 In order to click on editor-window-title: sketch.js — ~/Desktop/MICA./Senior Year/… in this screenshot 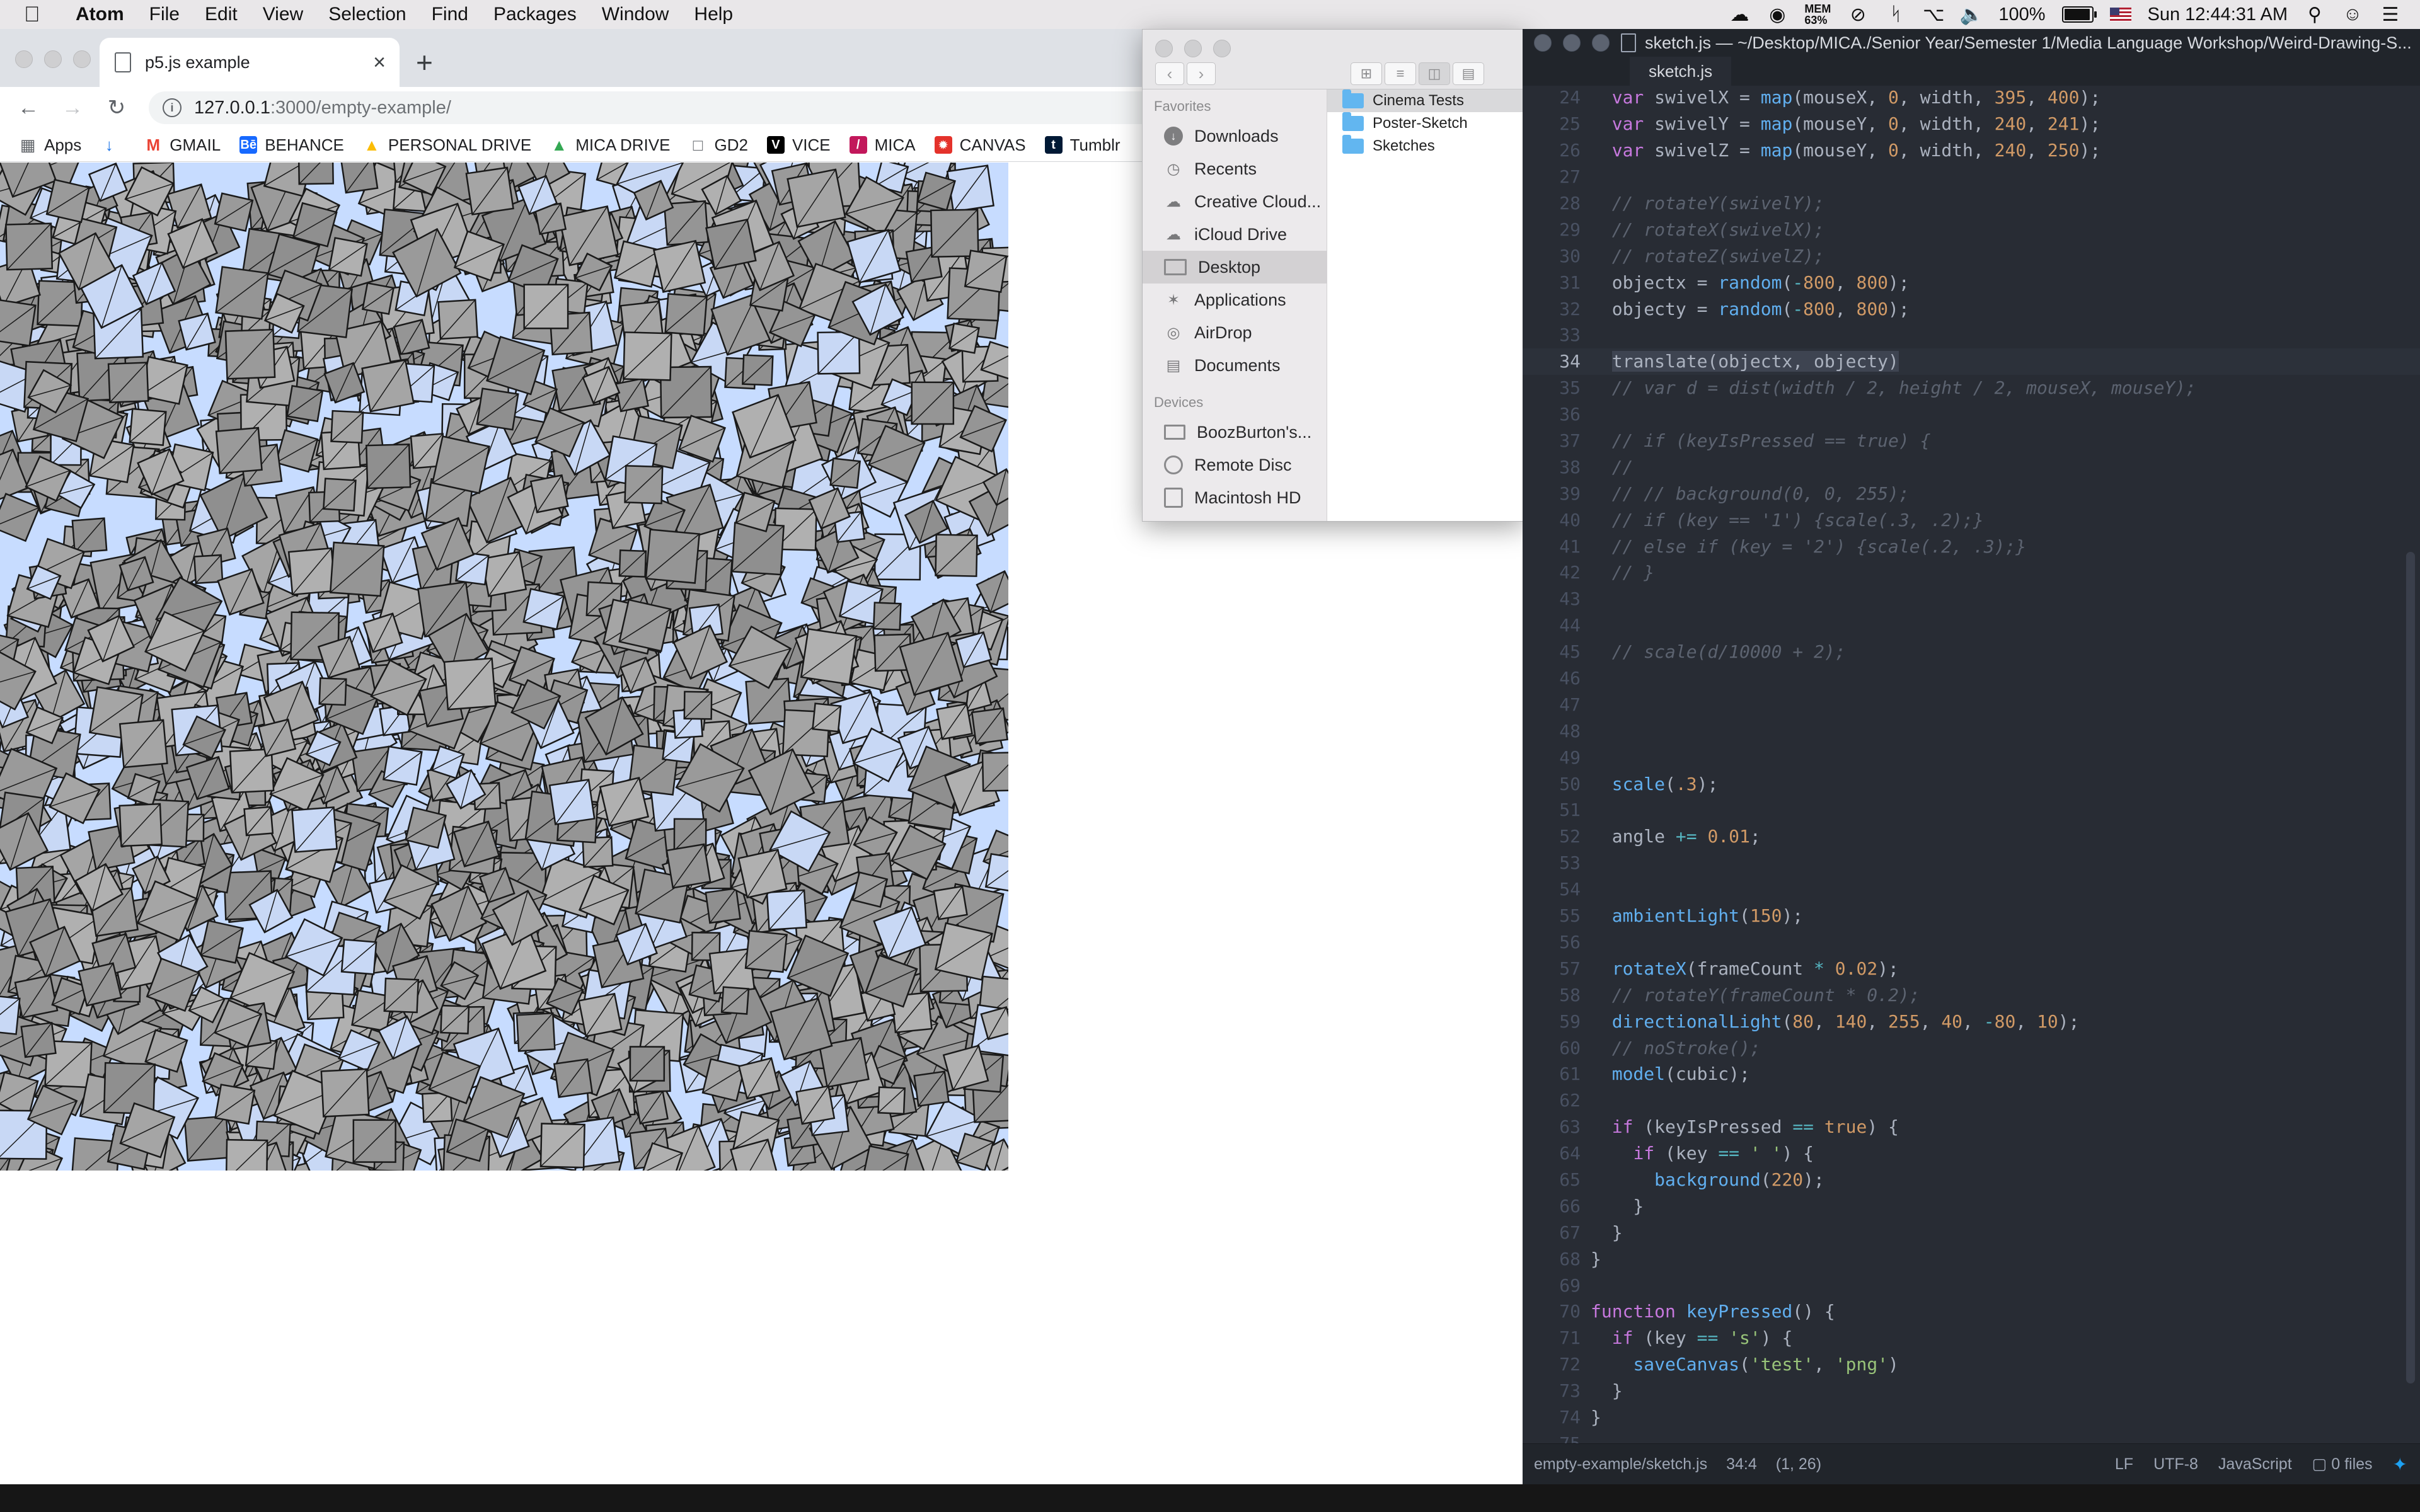, I will do `click(2029, 42)`.